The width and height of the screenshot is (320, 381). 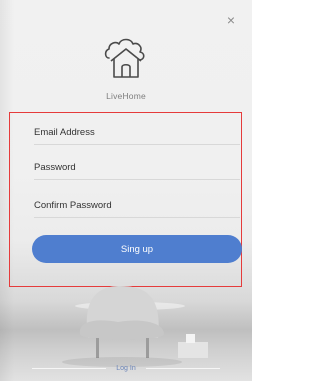 What do you see at coordinates (137, 168) in the screenshot?
I see `password-field: Password` at bounding box center [137, 168].